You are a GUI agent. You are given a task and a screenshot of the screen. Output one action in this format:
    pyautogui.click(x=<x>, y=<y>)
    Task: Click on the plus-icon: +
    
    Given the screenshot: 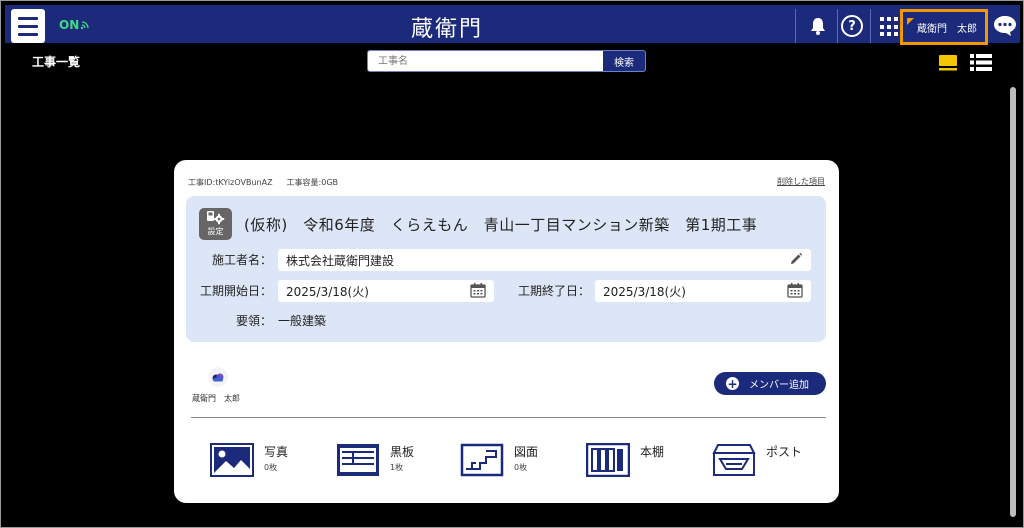 What is the action you would take?
    pyautogui.click(x=732, y=383)
    